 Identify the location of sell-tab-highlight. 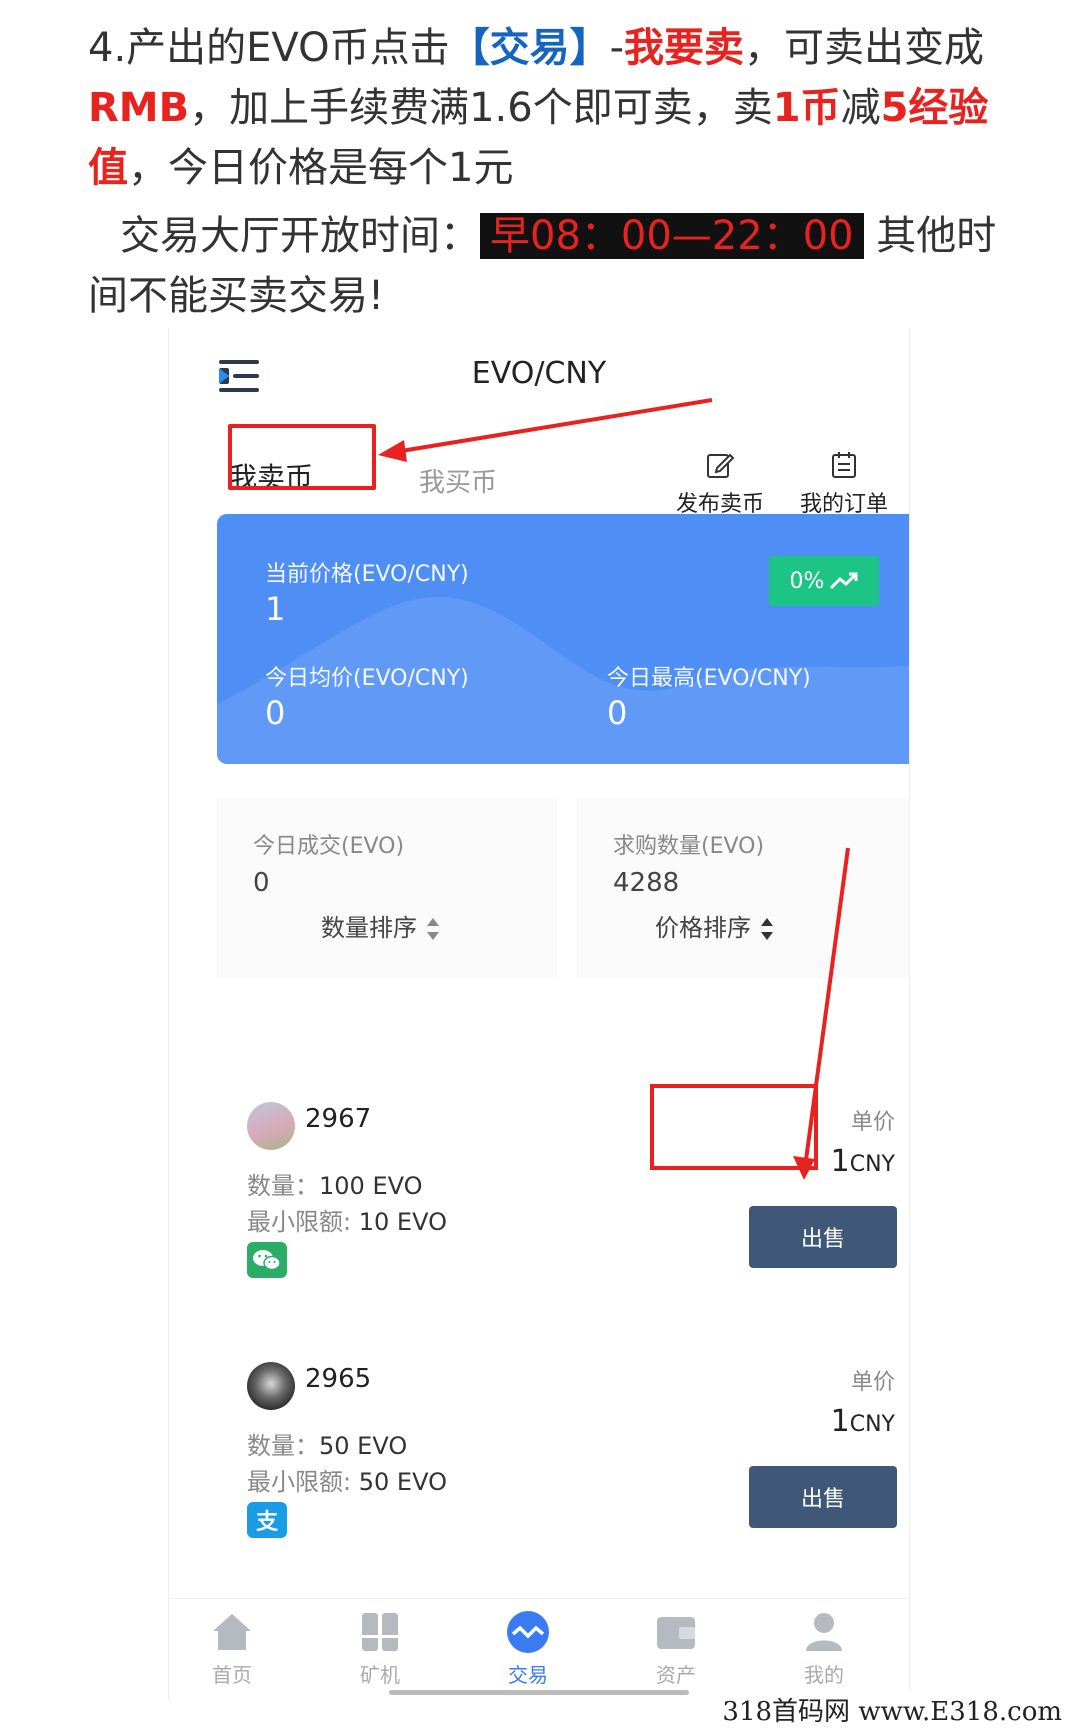
(302, 457).